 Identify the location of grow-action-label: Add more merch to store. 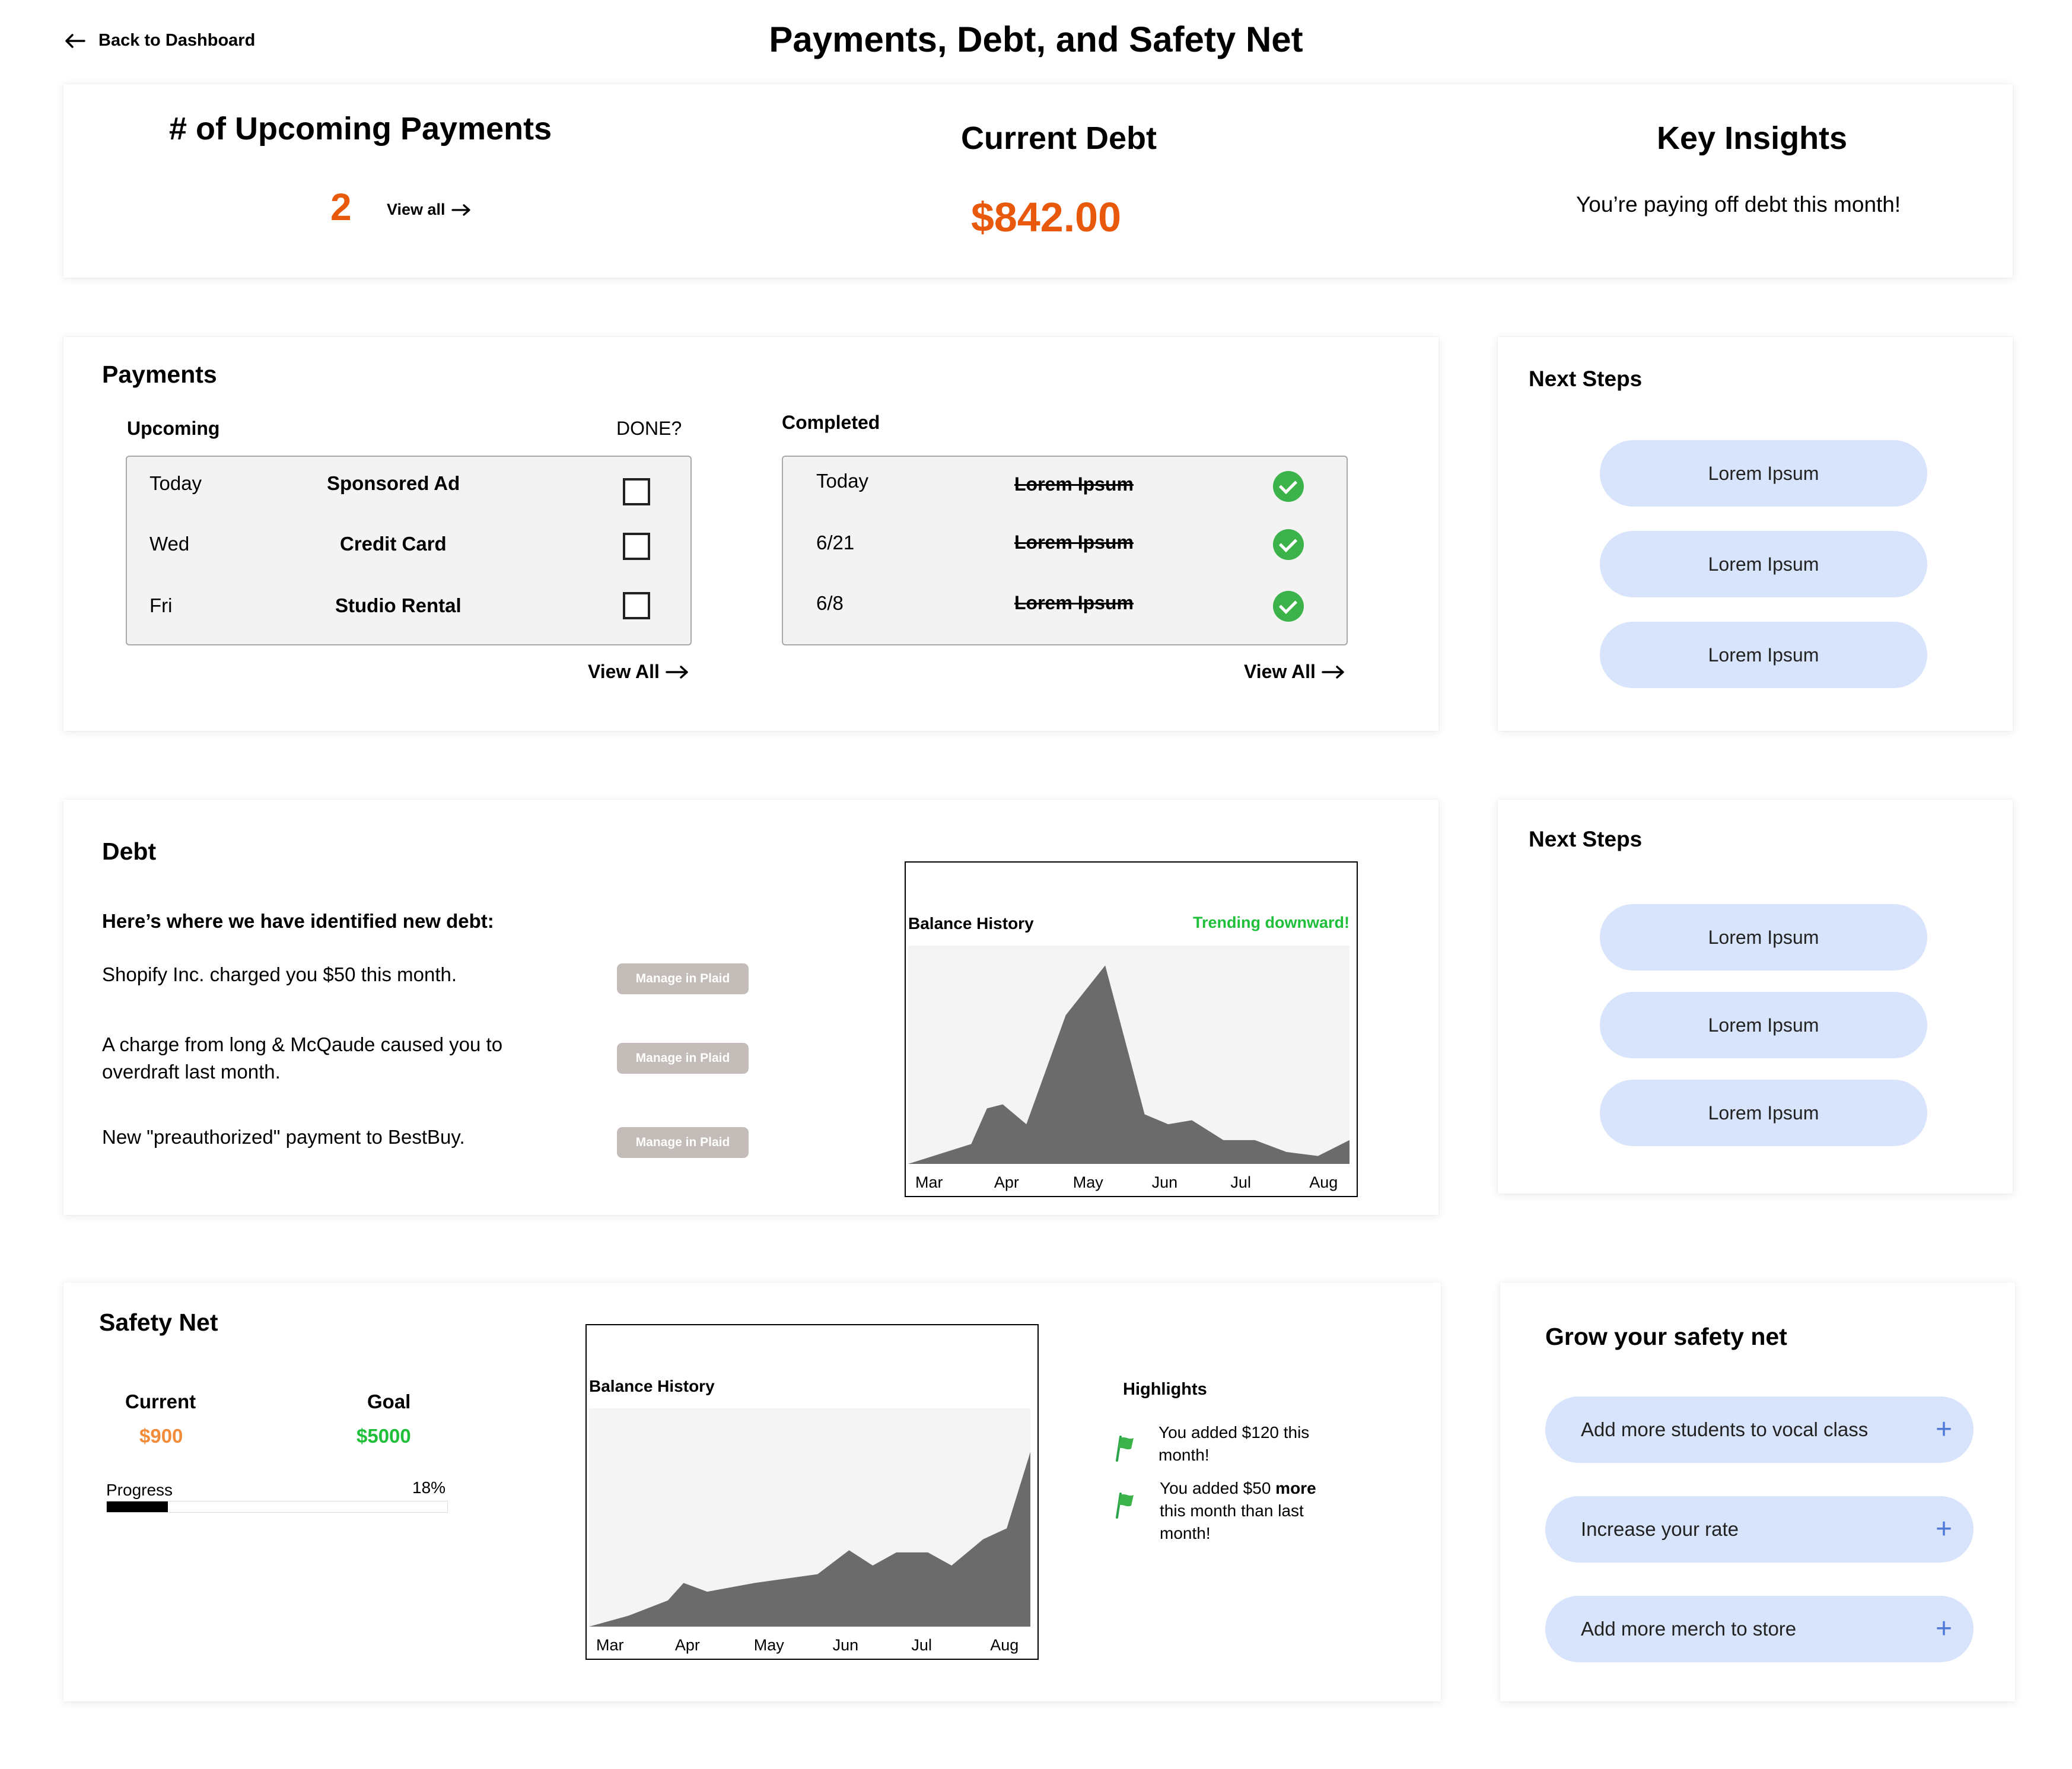
(1689, 1629).